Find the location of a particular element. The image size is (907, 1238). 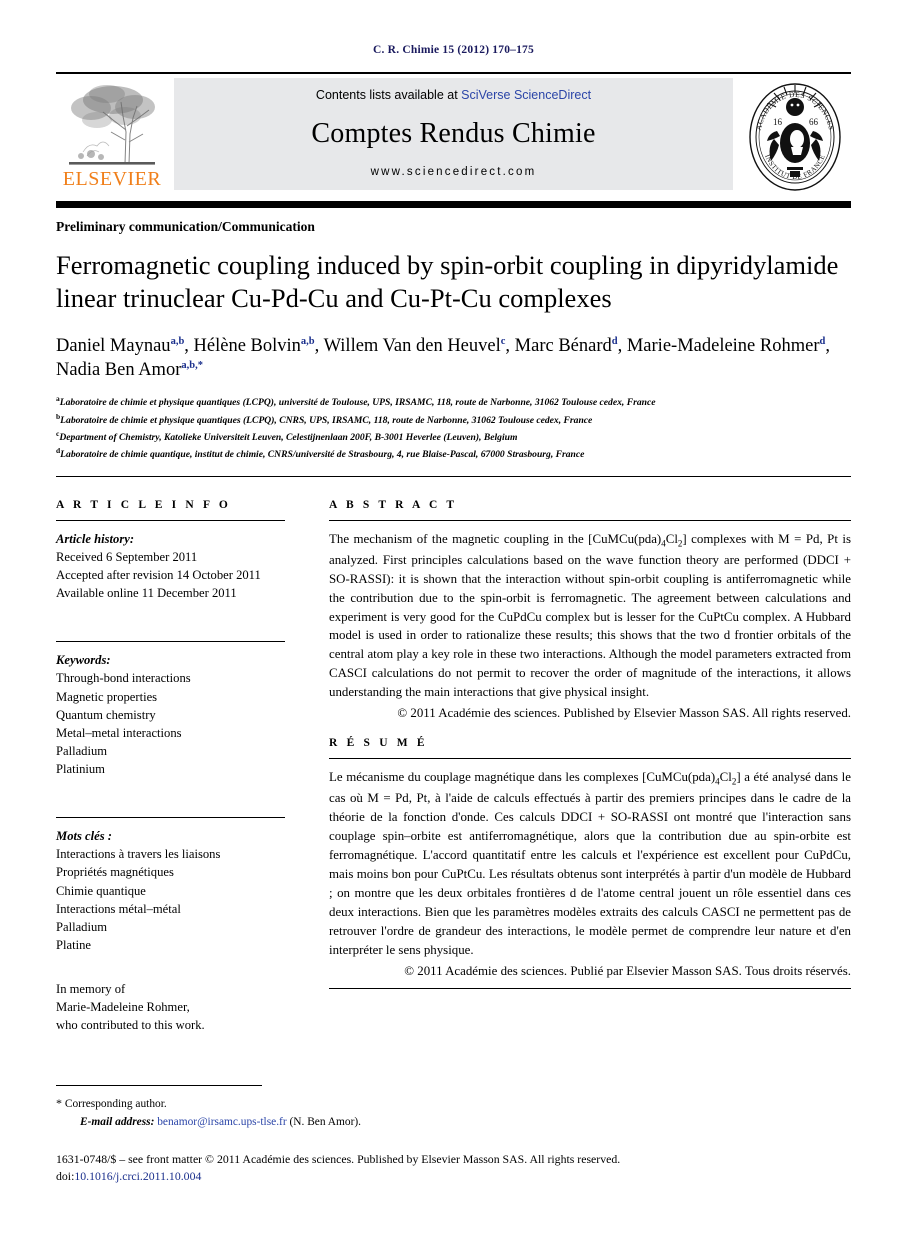

author-affiliation-mark: c is located at coordinates (503, 341).